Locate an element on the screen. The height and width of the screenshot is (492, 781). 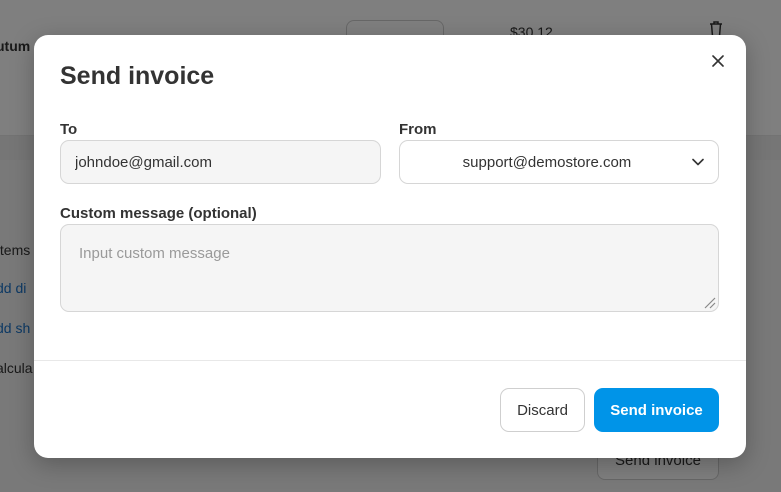
custom-message-label: Custom message (optional) is located at coordinates (158, 213).